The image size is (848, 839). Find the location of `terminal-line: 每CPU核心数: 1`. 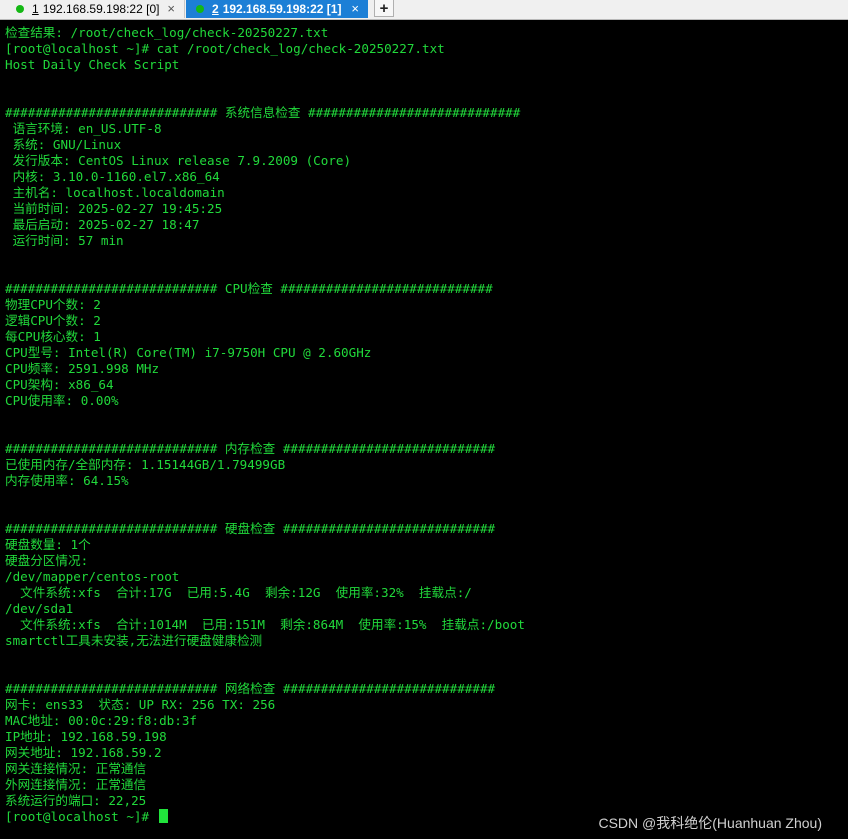

terminal-line: 每CPU核心数: 1 is located at coordinates (53, 336).